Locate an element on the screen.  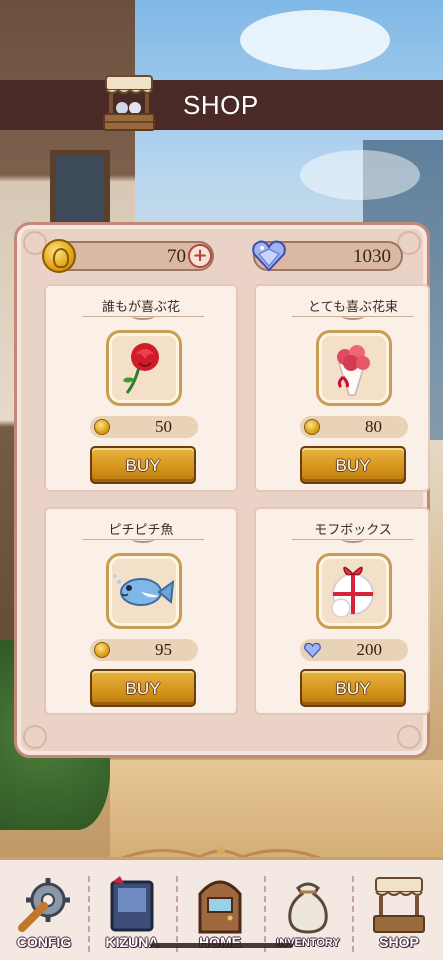
page-title: SHOP is located at coordinates (221, 105).